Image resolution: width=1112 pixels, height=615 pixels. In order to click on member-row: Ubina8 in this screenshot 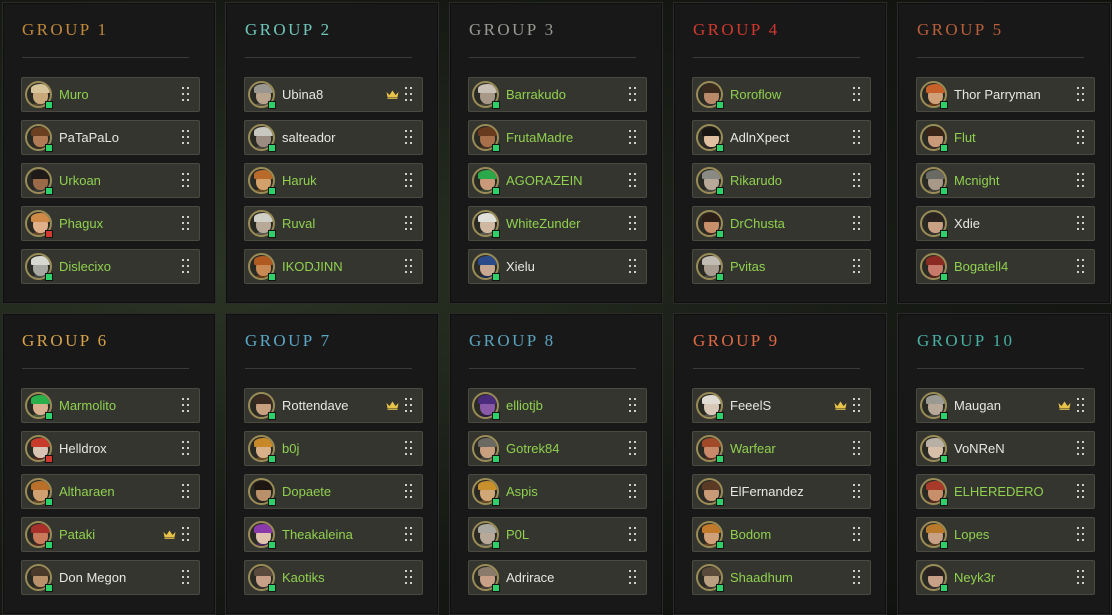, I will do `click(333, 94)`.